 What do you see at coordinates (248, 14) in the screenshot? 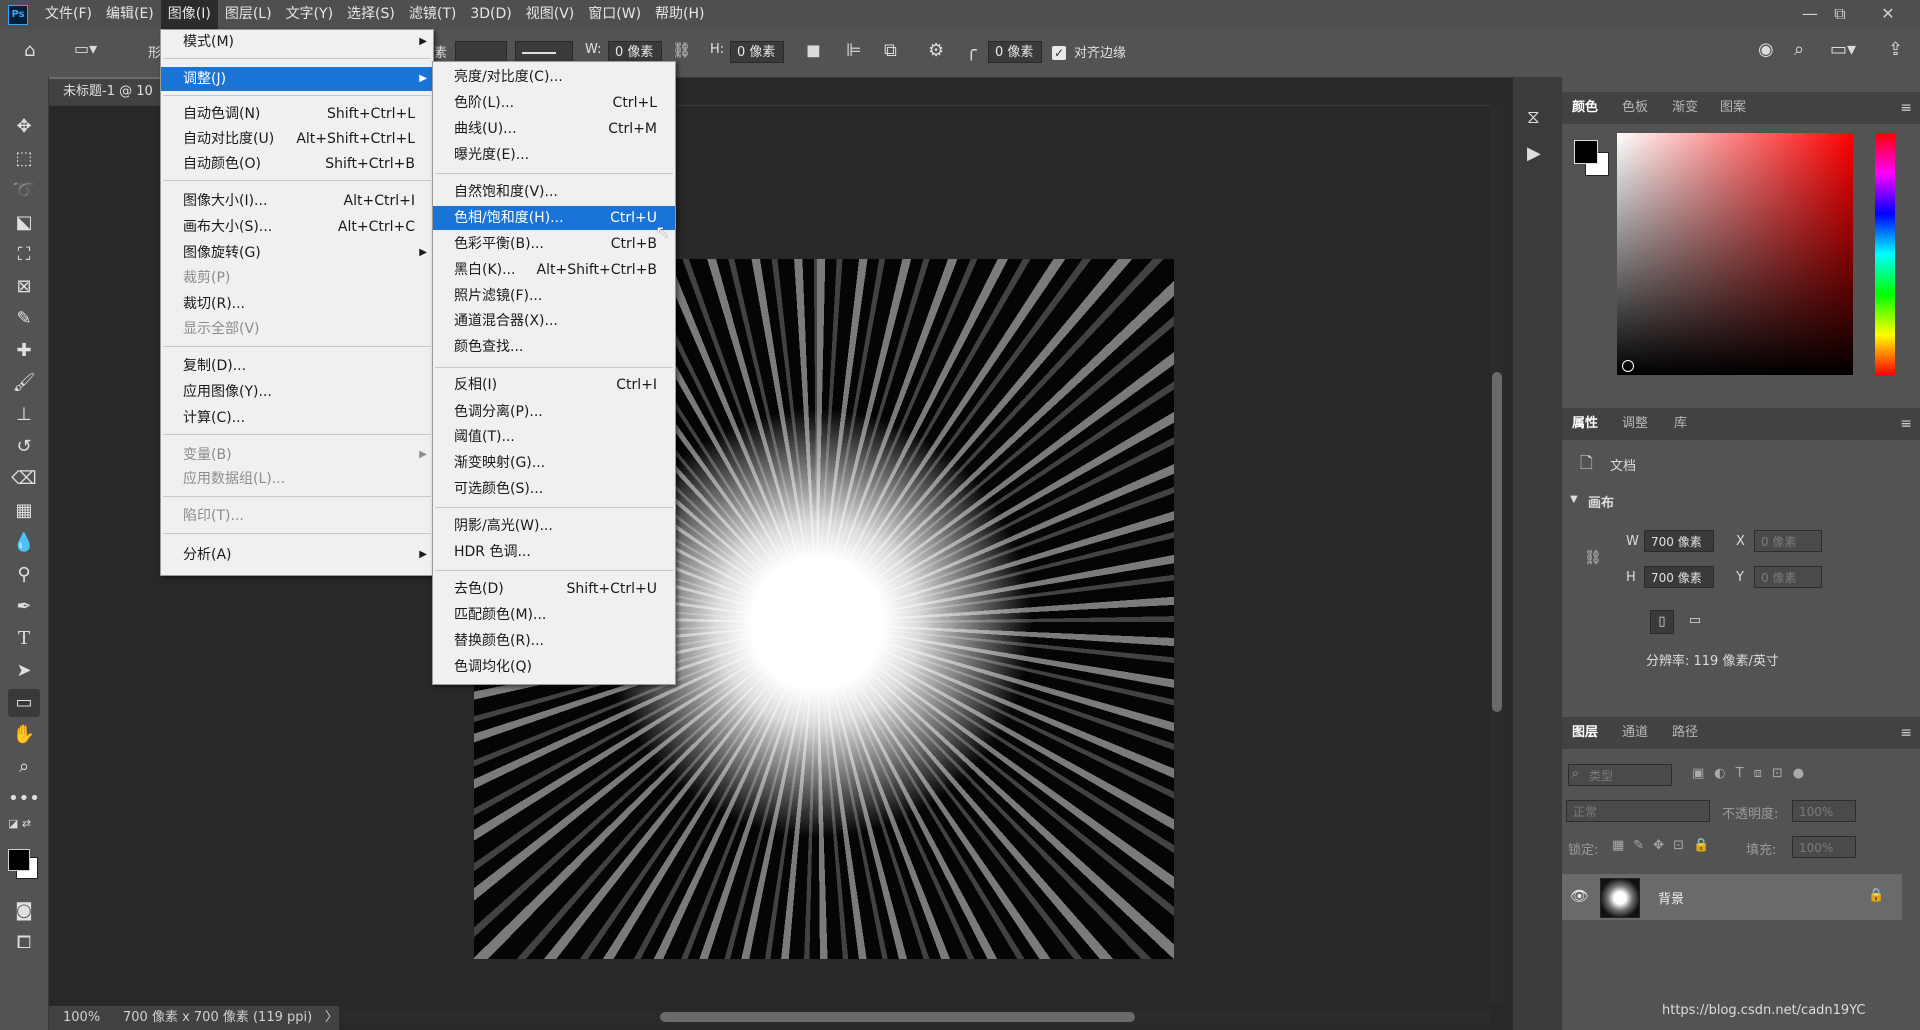
I see `menu-layer: 图层(L)` at bounding box center [248, 14].